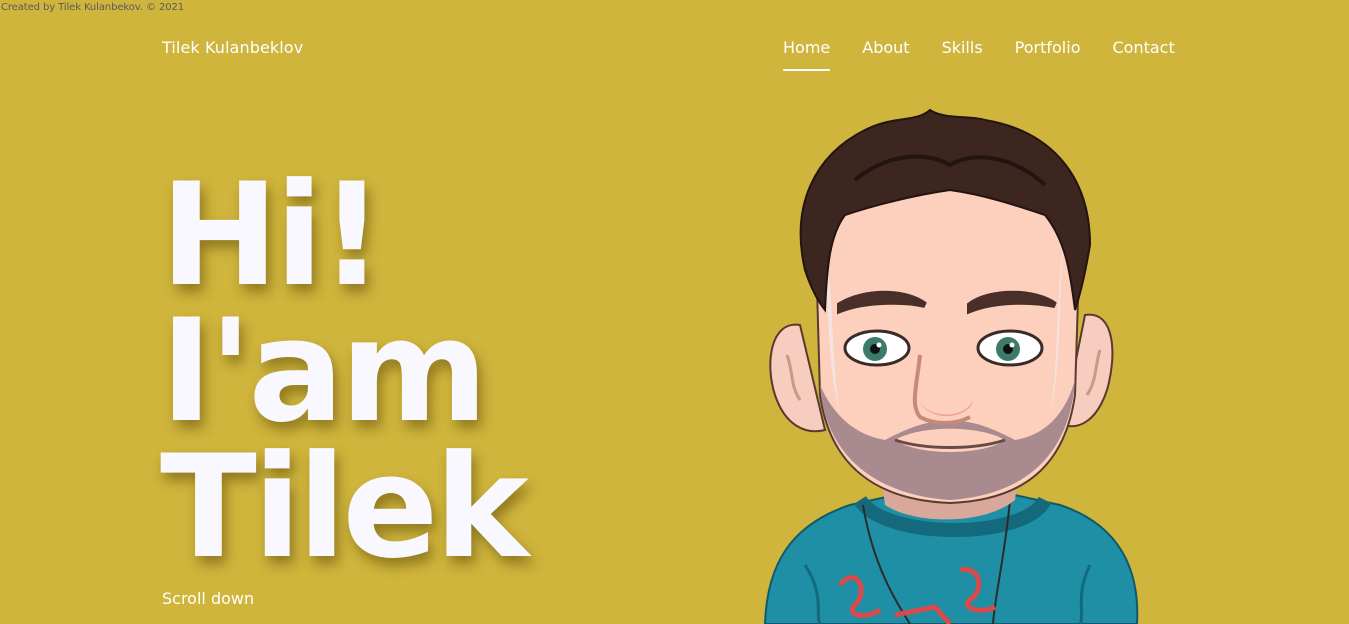 The height and width of the screenshot is (624, 1349). Describe the element at coordinates (208, 598) in the screenshot. I see `scroll-down-link: Scroll down` at that location.